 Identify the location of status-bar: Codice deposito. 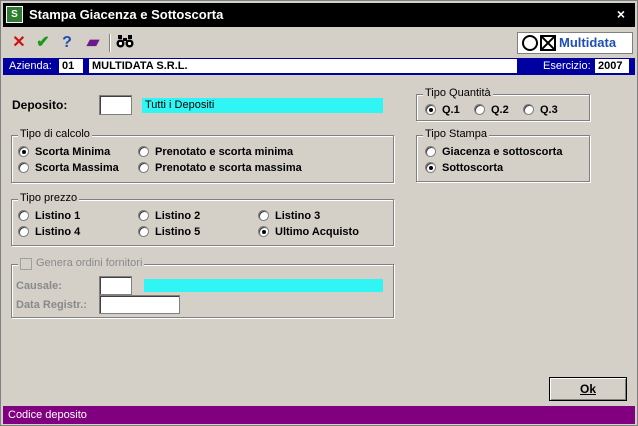
(319, 415).